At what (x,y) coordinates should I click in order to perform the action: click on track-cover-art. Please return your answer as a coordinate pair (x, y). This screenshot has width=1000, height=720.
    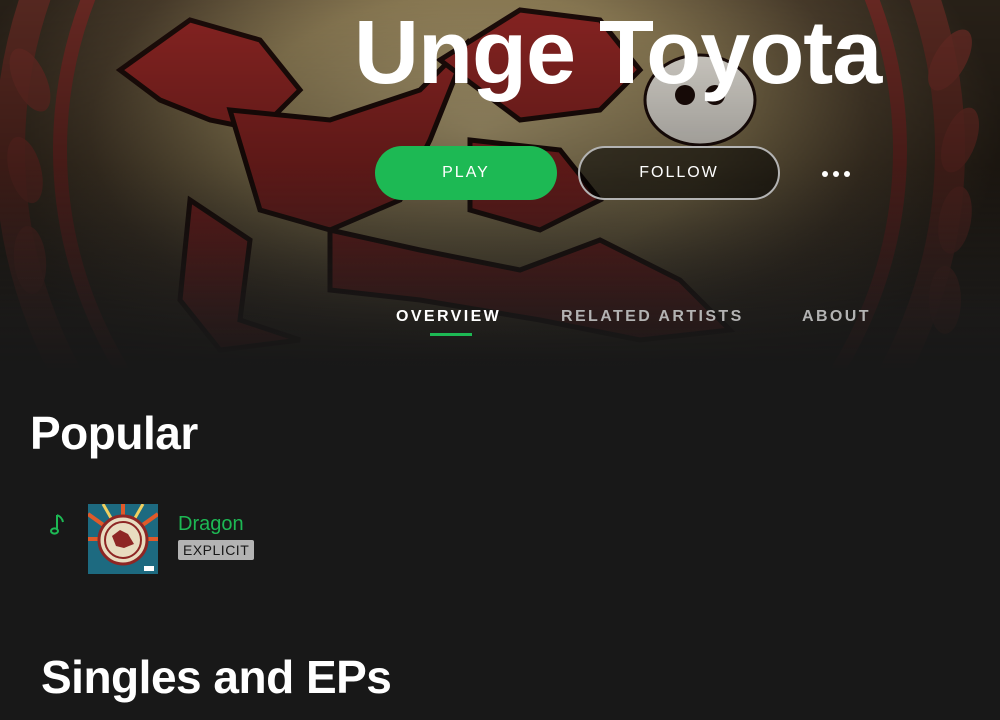
    Looking at the image, I should click on (123, 539).